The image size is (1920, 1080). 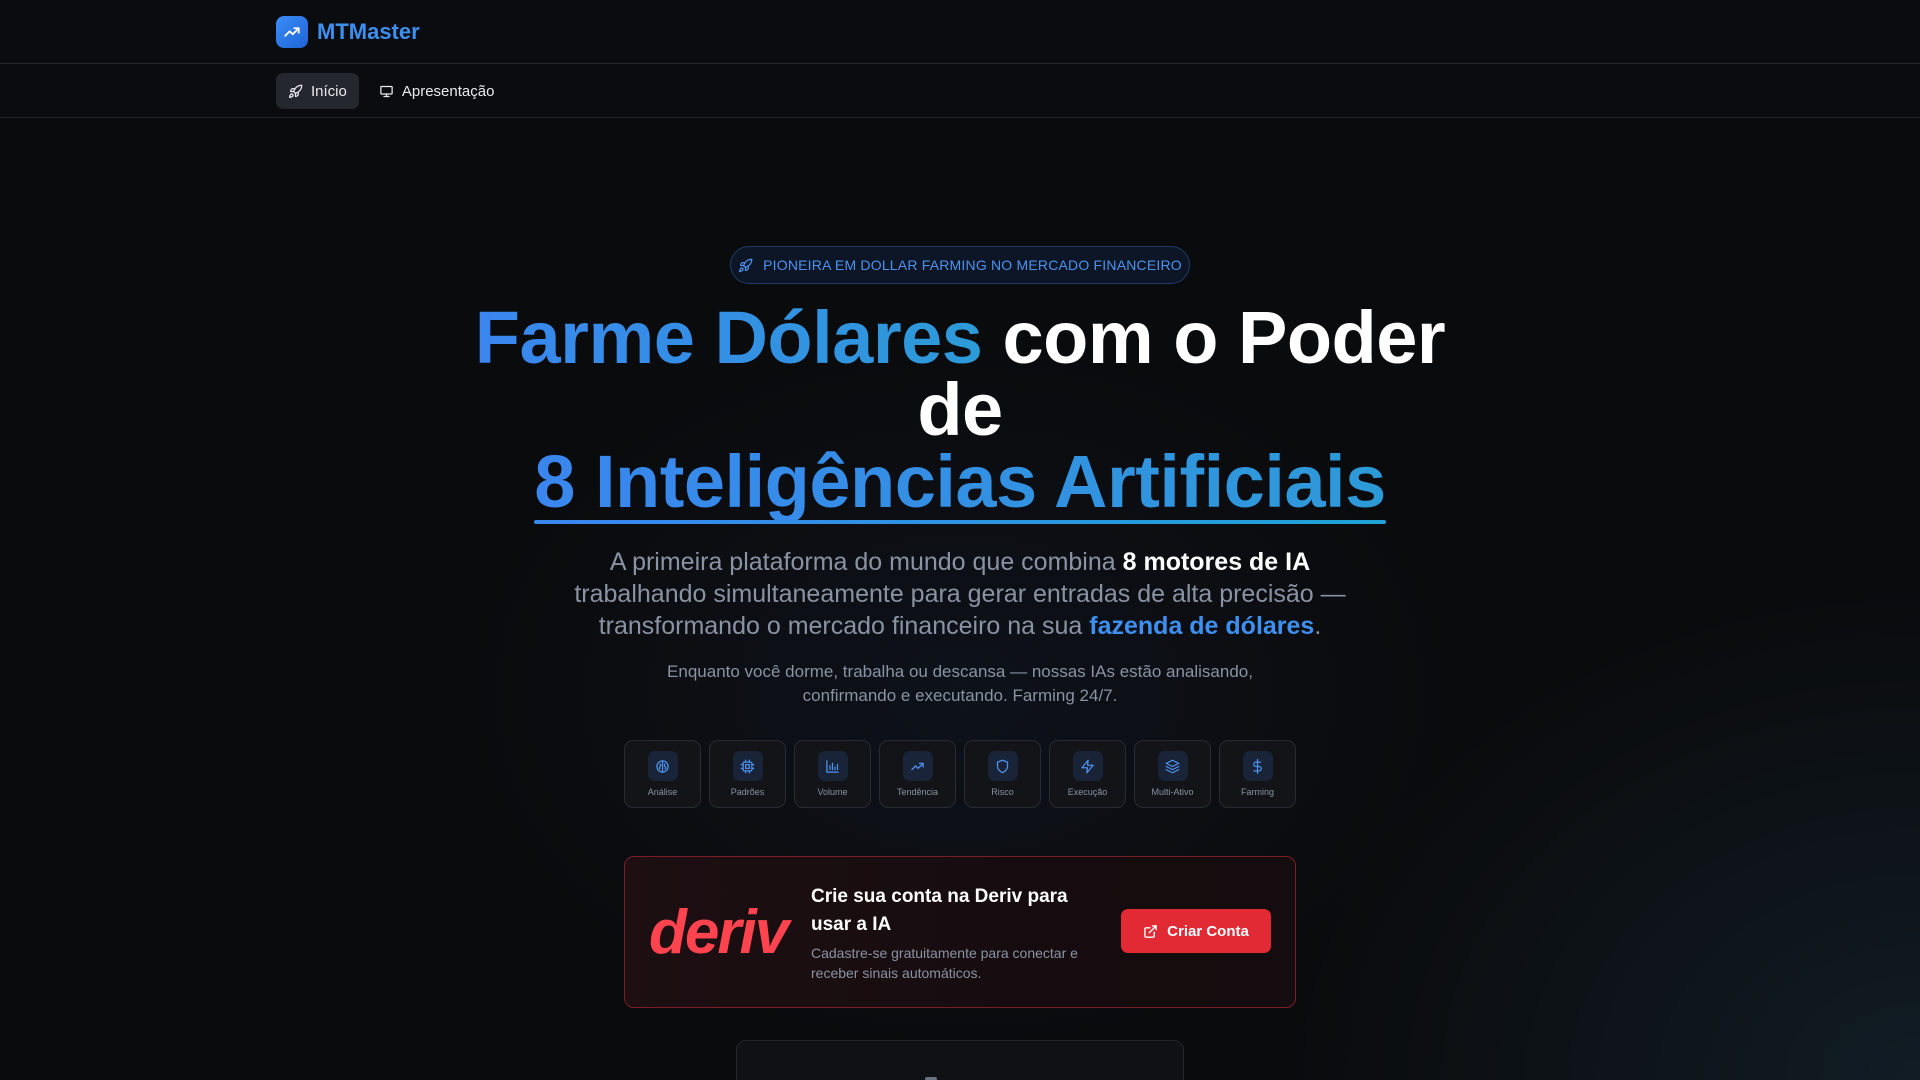 What do you see at coordinates (1172, 774) in the screenshot?
I see `ai-card-multi-ativo: Multi-Ativo` at bounding box center [1172, 774].